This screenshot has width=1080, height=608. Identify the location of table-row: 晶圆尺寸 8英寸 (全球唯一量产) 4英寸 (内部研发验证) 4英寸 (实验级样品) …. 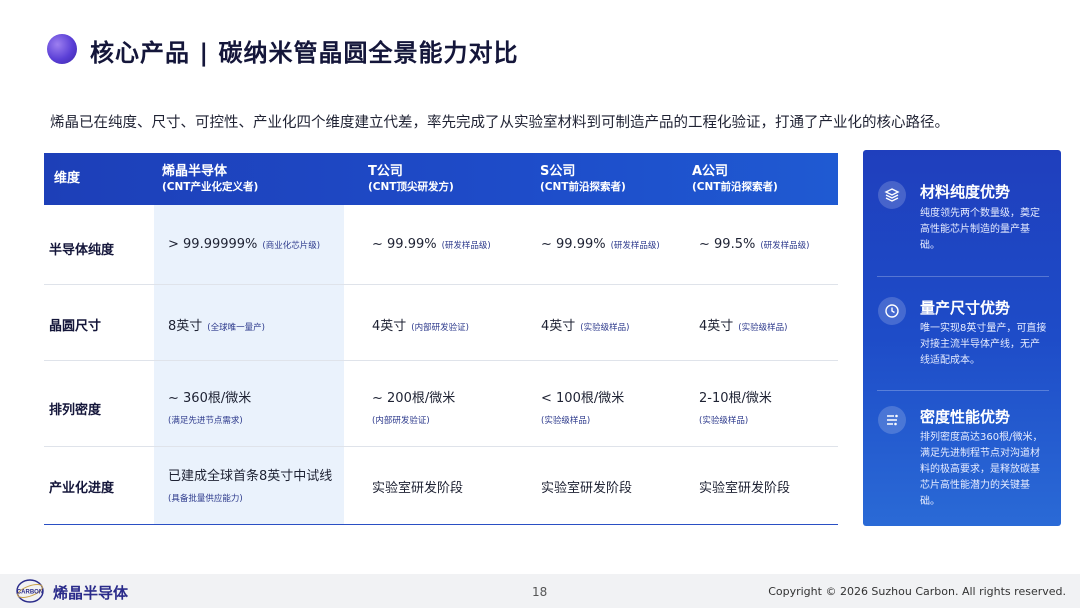
(441, 323).